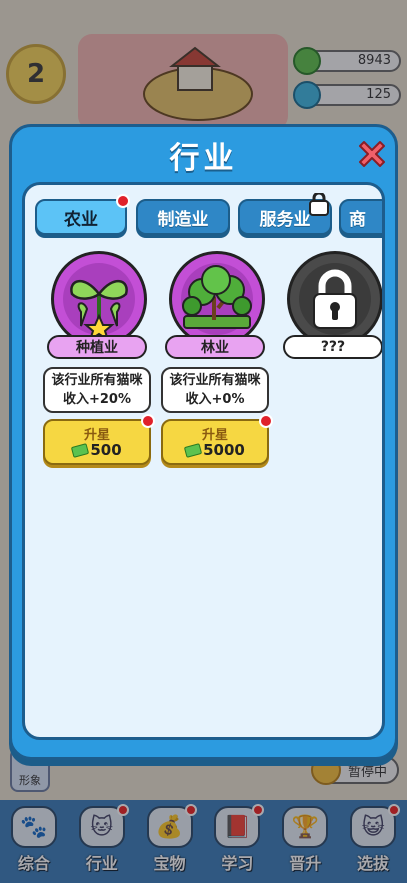 The width and height of the screenshot is (407, 883). Describe the element at coordinates (217, 361) in the screenshot. I see `industry-card-forestry: 林业 该行业所有猫咪 收入+0% 升星 5000` at that location.